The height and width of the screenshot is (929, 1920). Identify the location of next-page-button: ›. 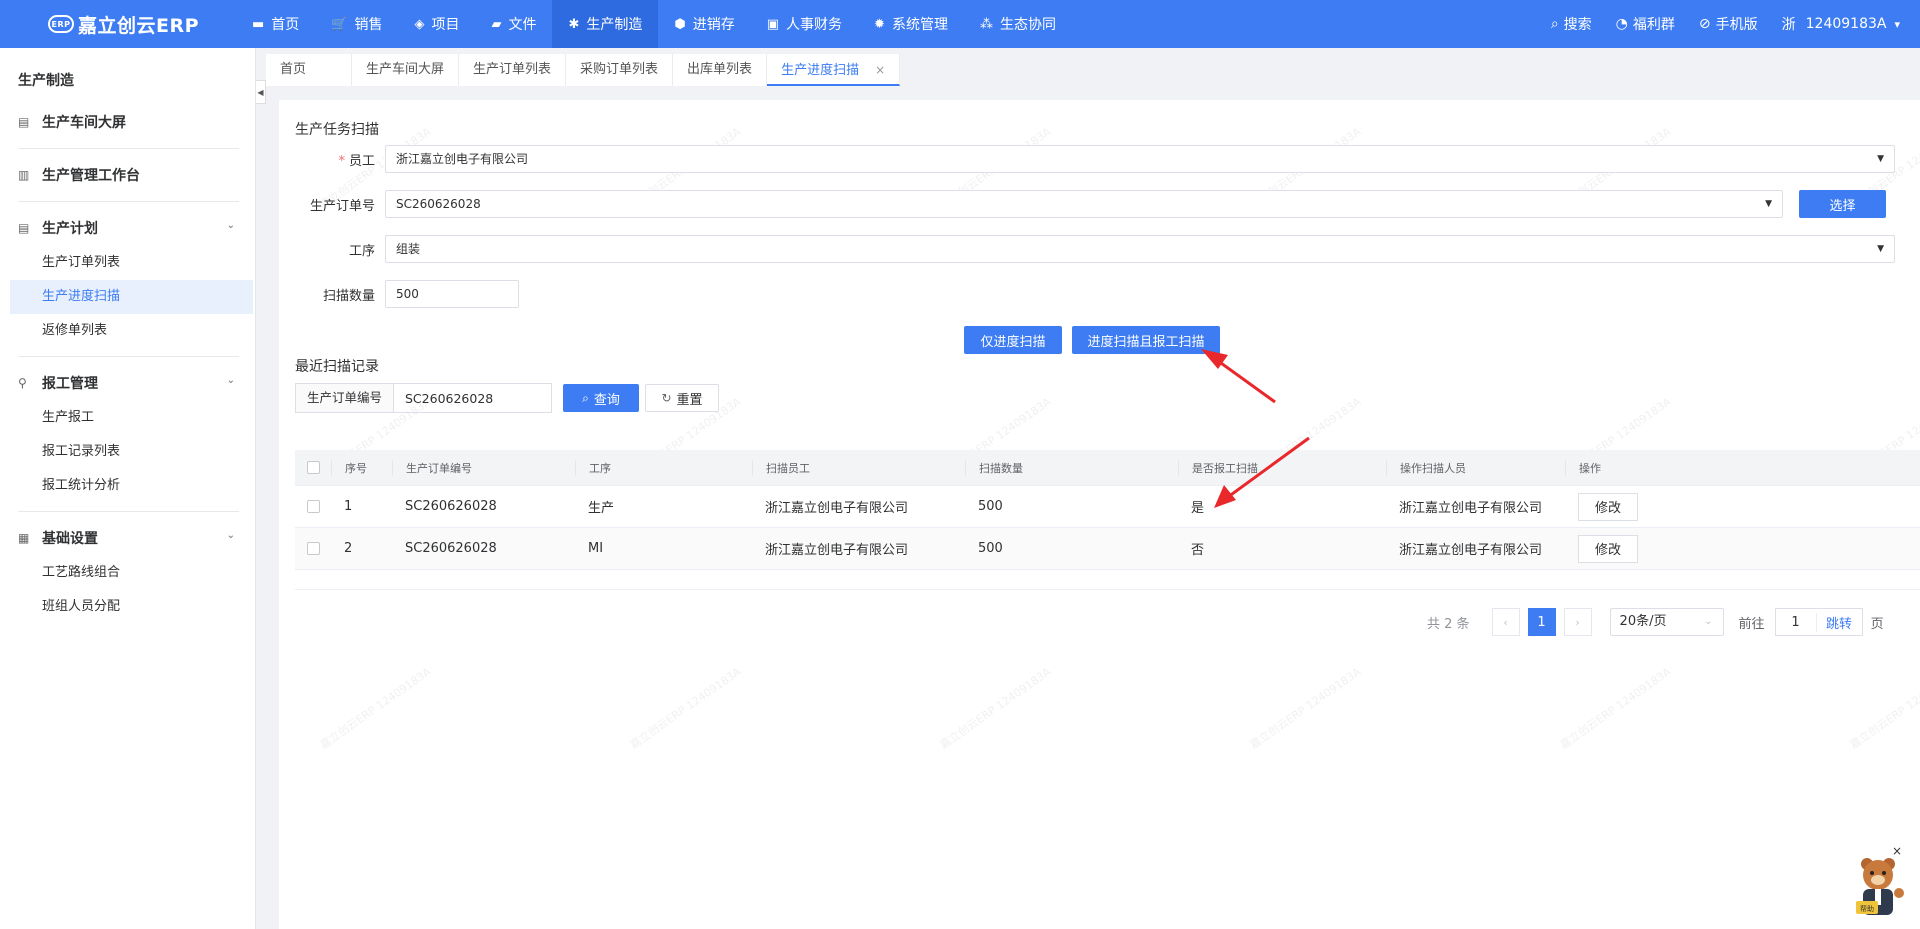
(1577, 622).